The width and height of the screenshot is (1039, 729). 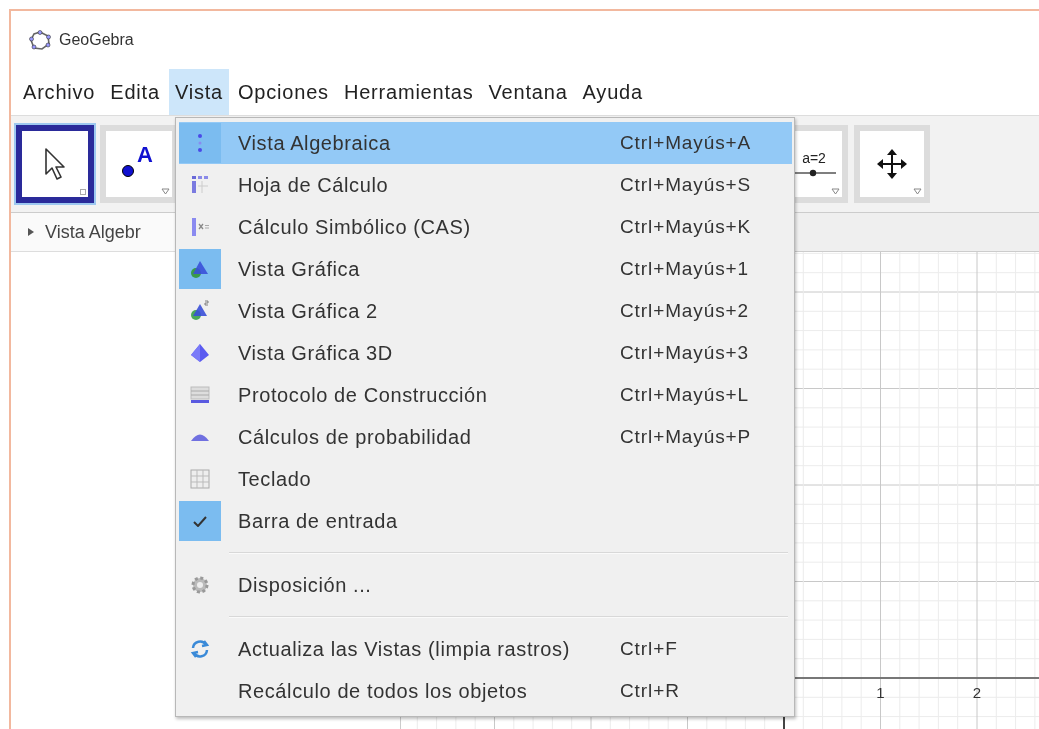 What do you see at coordinates (485, 479) in the screenshot?
I see `menu-entry: Teclado` at bounding box center [485, 479].